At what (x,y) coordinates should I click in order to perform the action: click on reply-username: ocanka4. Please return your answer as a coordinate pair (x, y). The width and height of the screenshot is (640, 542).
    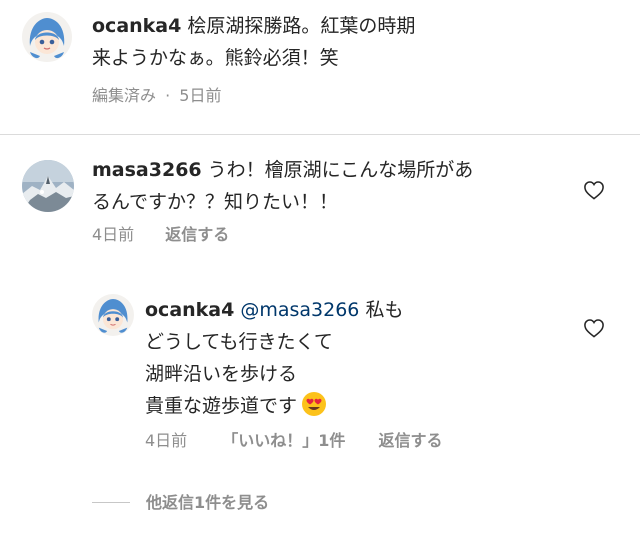
    Looking at the image, I should click on (189, 310).